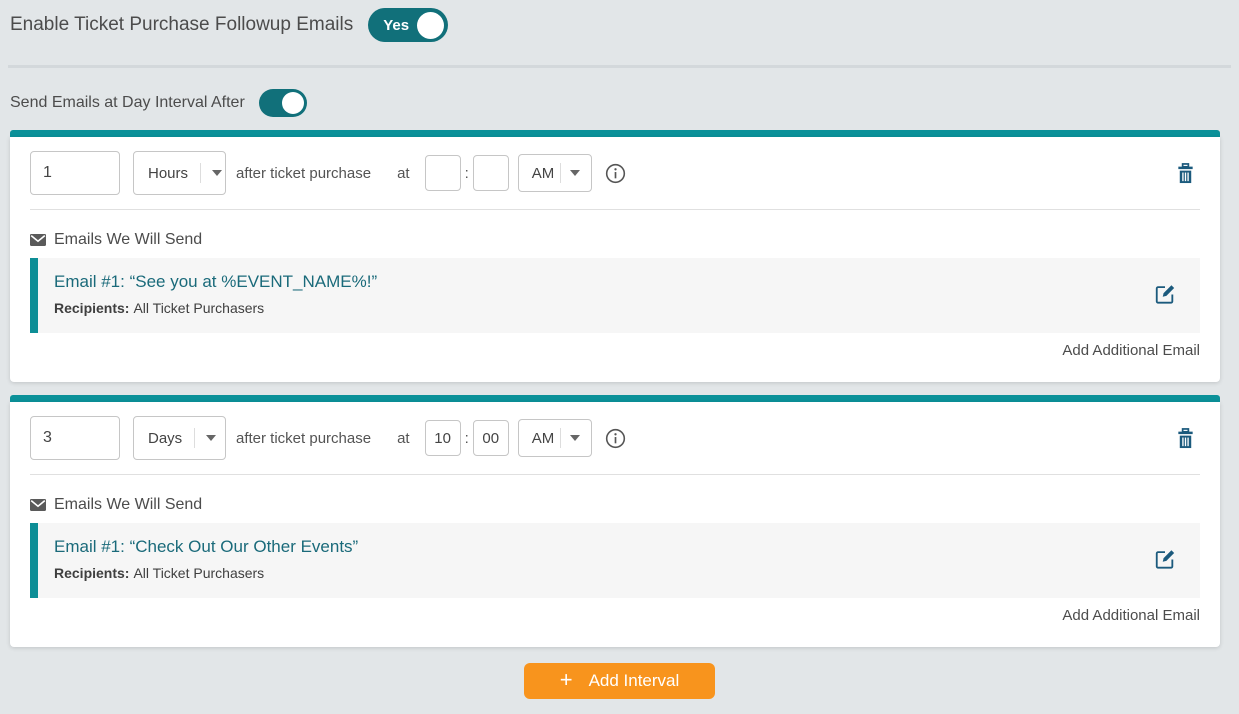 The image size is (1239, 714). What do you see at coordinates (619, 103) in the screenshot?
I see `day-interval-row: Send Emails at Day Interval After` at bounding box center [619, 103].